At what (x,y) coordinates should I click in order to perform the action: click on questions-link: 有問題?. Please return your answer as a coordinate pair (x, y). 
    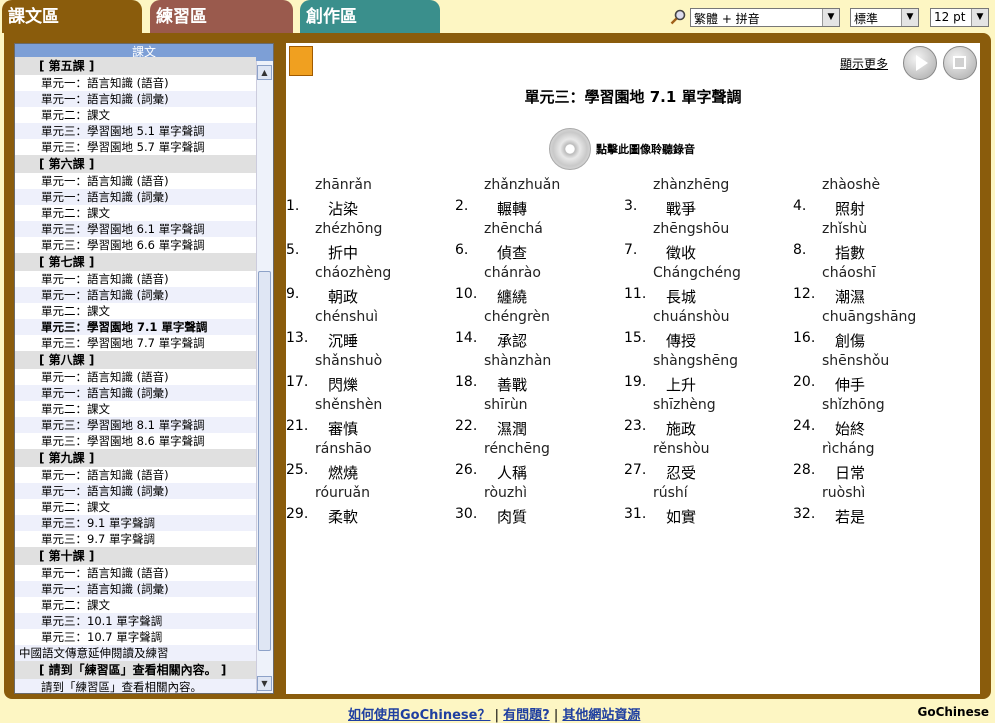
    Looking at the image, I should click on (526, 715).